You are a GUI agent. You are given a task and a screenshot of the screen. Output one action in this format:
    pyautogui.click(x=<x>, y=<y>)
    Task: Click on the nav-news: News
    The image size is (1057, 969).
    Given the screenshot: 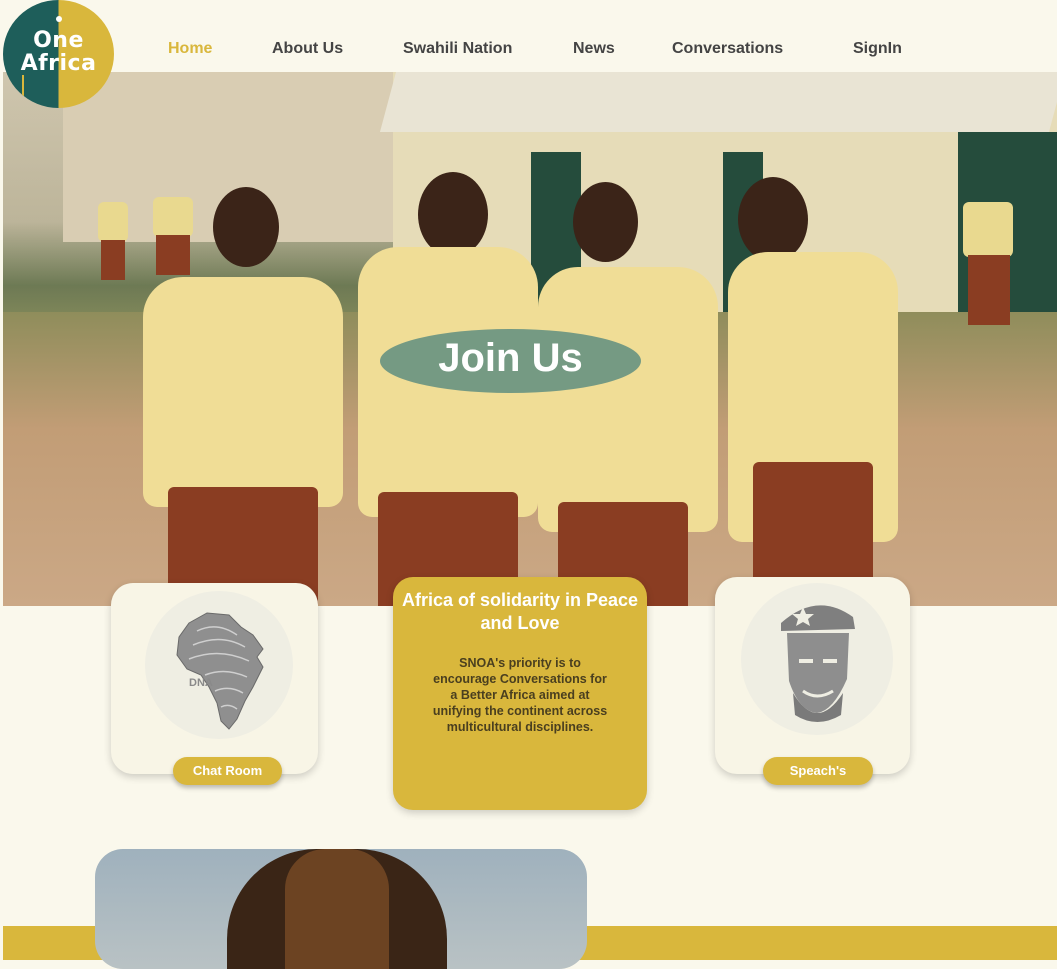 What is the action you would take?
    pyautogui.click(x=594, y=49)
    